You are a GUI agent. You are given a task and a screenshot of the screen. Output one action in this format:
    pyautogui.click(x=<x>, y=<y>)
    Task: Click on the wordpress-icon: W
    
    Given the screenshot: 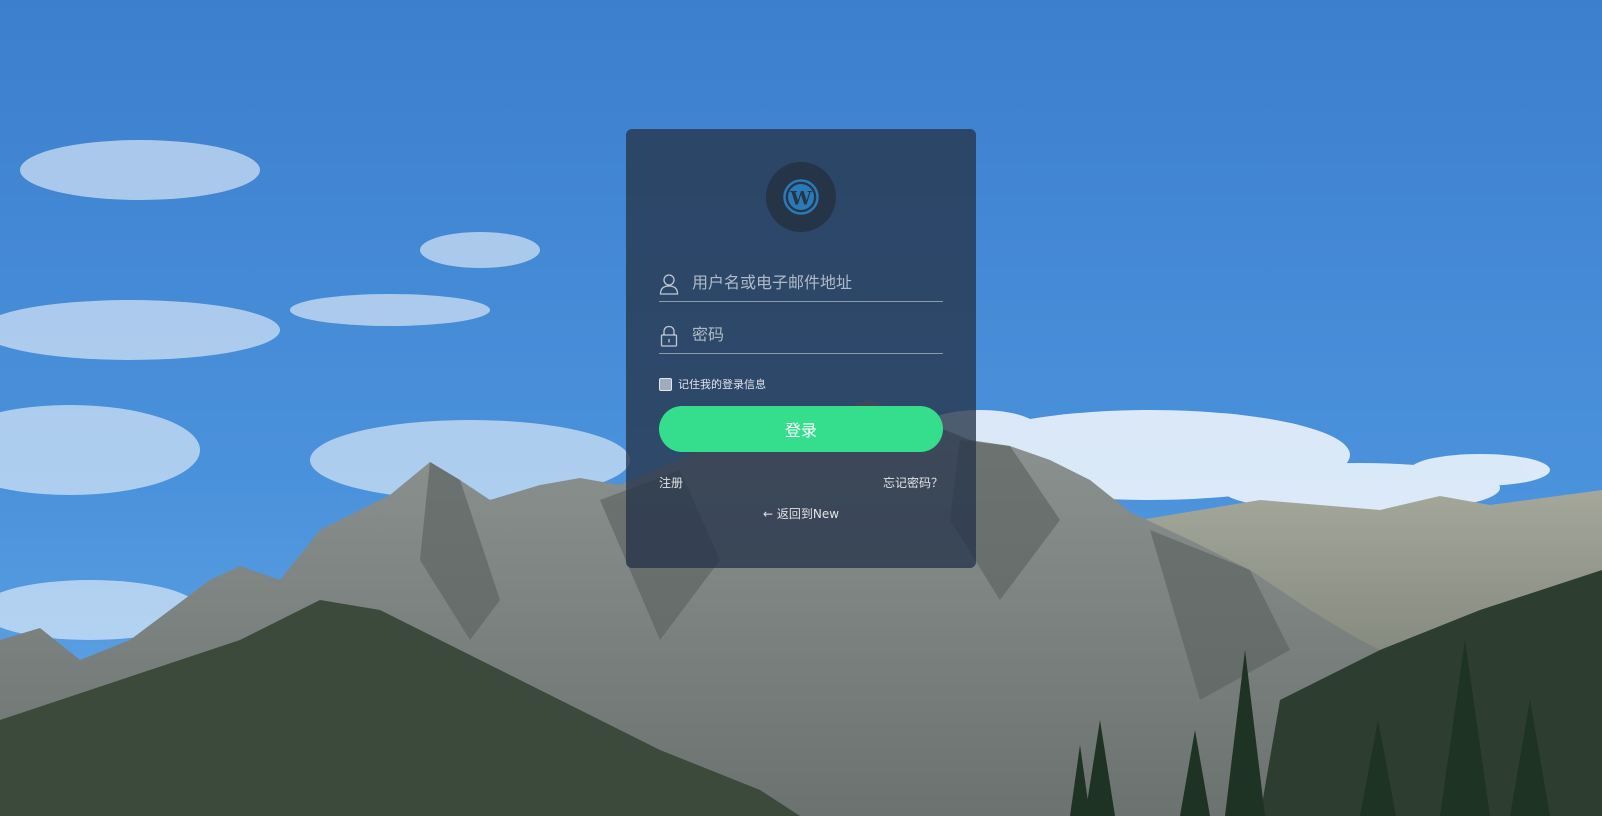 What is the action you would take?
    pyautogui.click(x=801, y=197)
    